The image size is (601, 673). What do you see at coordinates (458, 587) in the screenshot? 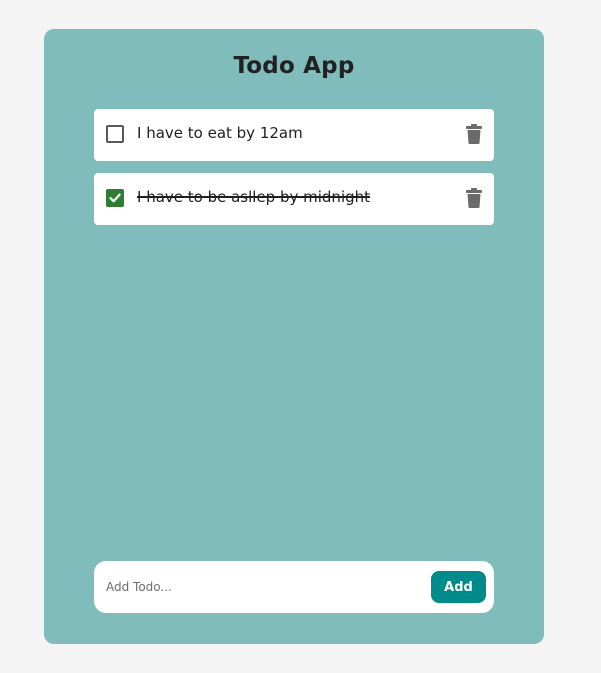
I see `add-button: Add` at bounding box center [458, 587].